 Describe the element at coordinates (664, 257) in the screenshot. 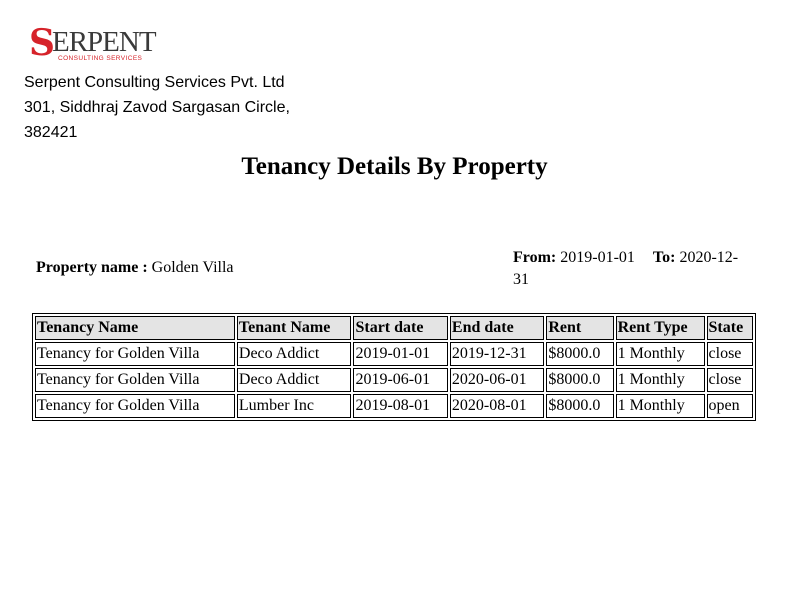

I see `to-label: To:` at that location.